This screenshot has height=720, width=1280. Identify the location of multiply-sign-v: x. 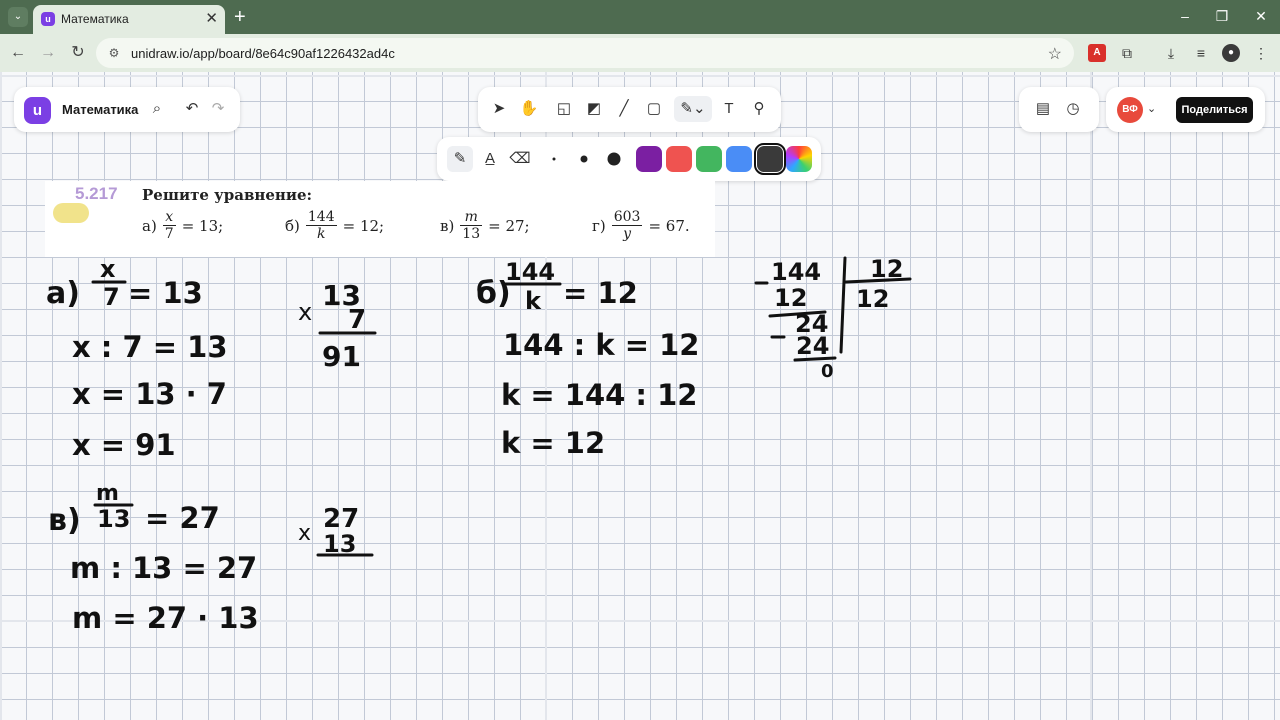
(304, 533).